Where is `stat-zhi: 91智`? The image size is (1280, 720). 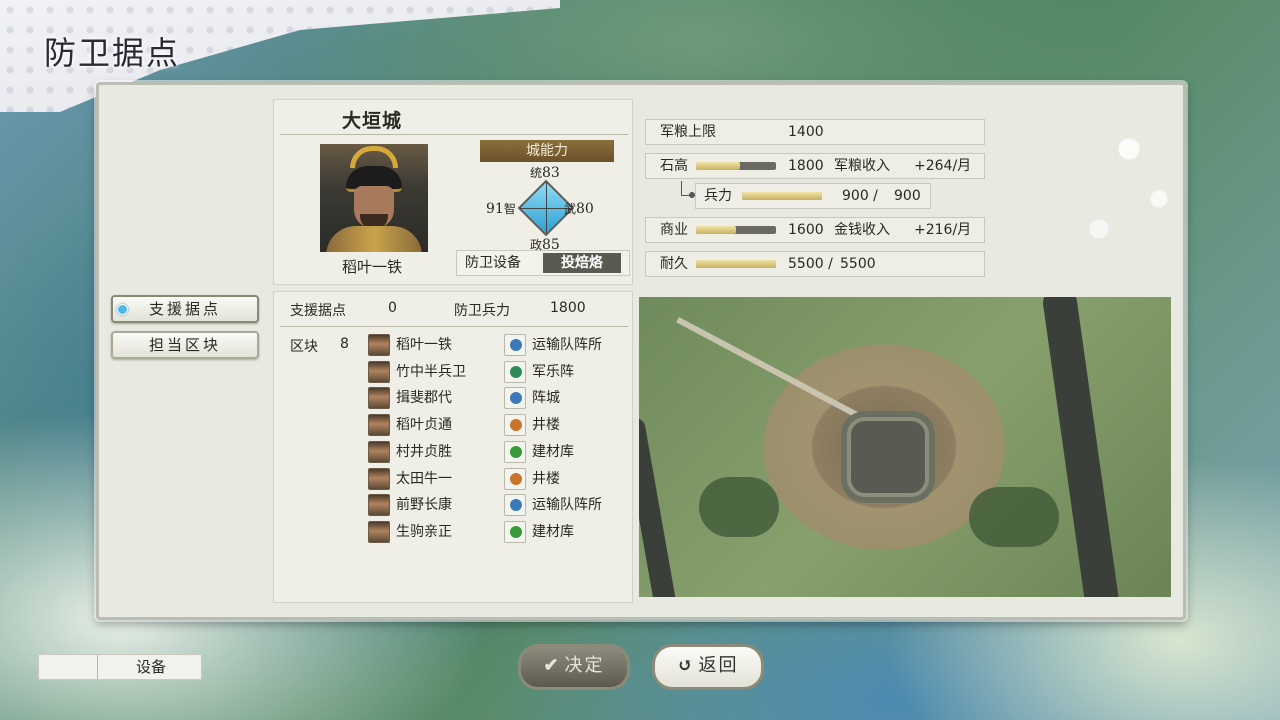 stat-zhi: 91智 is located at coordinates (501, 209).